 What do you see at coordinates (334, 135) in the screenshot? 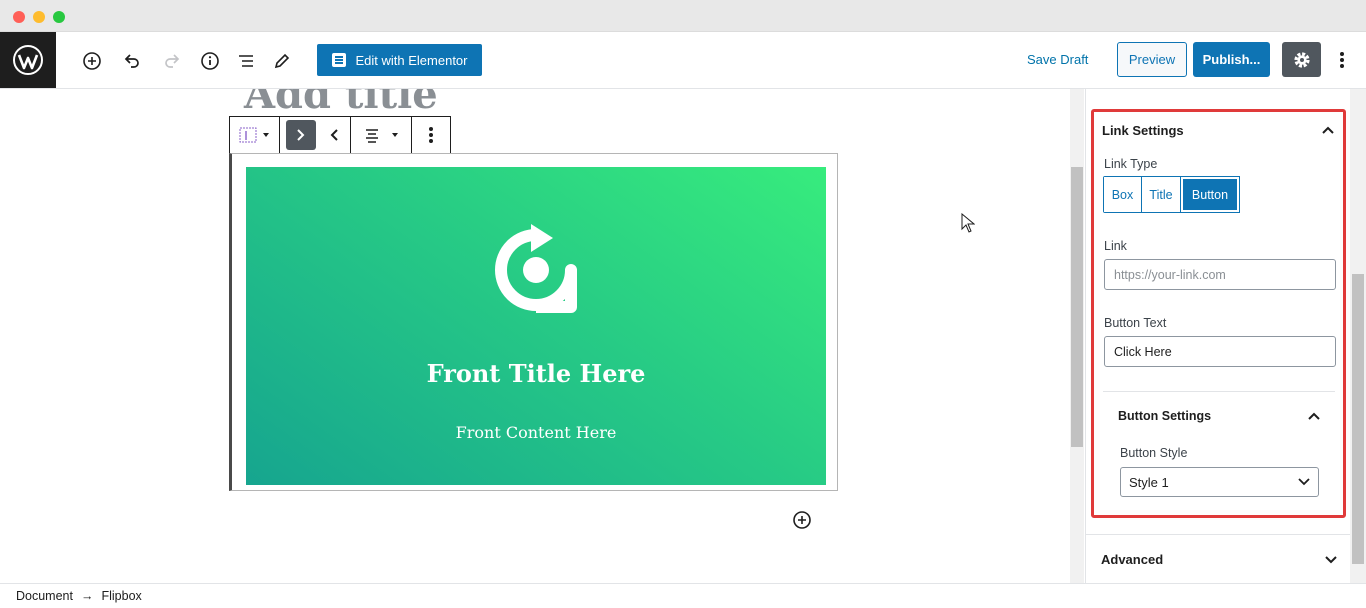
I see `chevron-left-icon` at bounding box center [334, 135].